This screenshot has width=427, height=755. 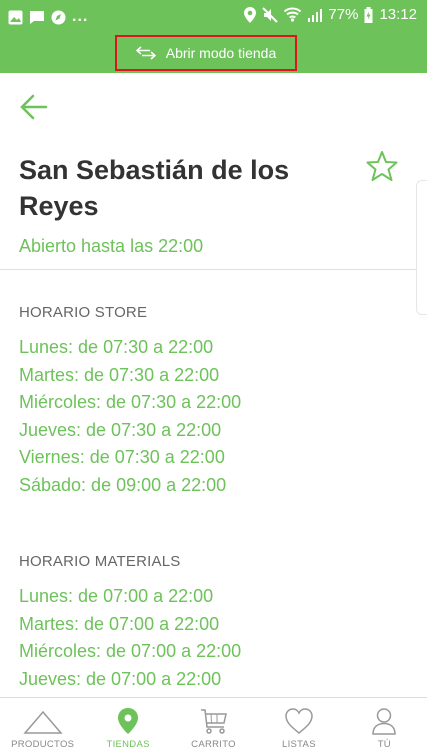 I want to click on schedule-row: Miércoles: de 07:00 a 22:00, so click(x=130, y=651).